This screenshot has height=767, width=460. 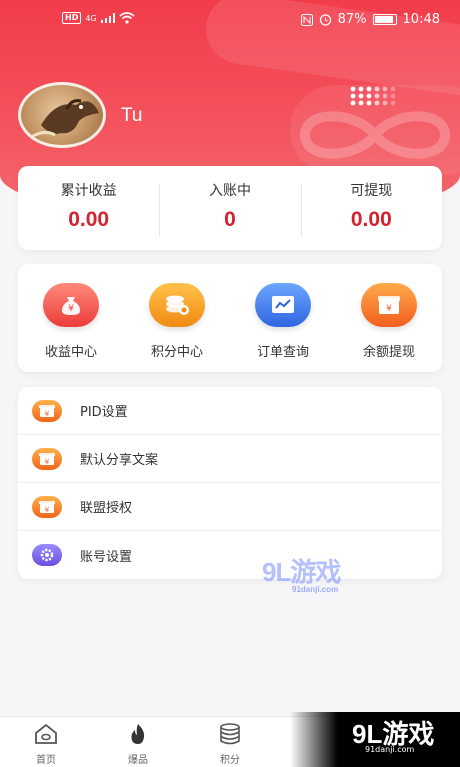 I want to click on tab-label: 积分, so click(x=230, y=760).